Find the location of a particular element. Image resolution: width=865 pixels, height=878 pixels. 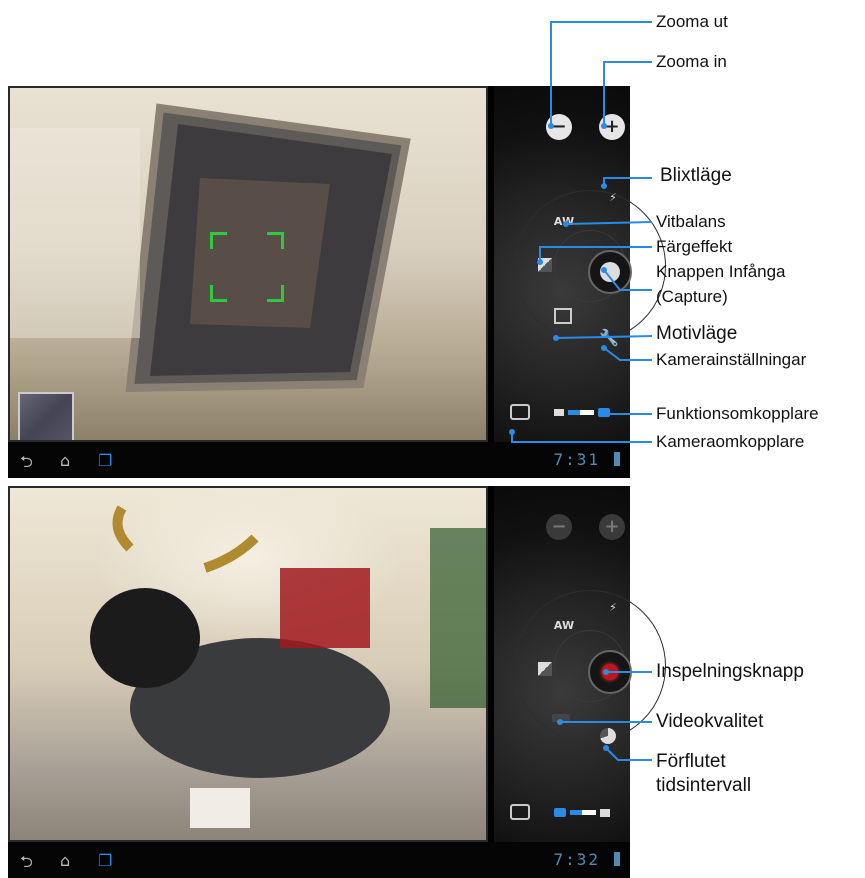

callout-time-lapse-line2: tidsintervall is located at coordinates (704, 785).